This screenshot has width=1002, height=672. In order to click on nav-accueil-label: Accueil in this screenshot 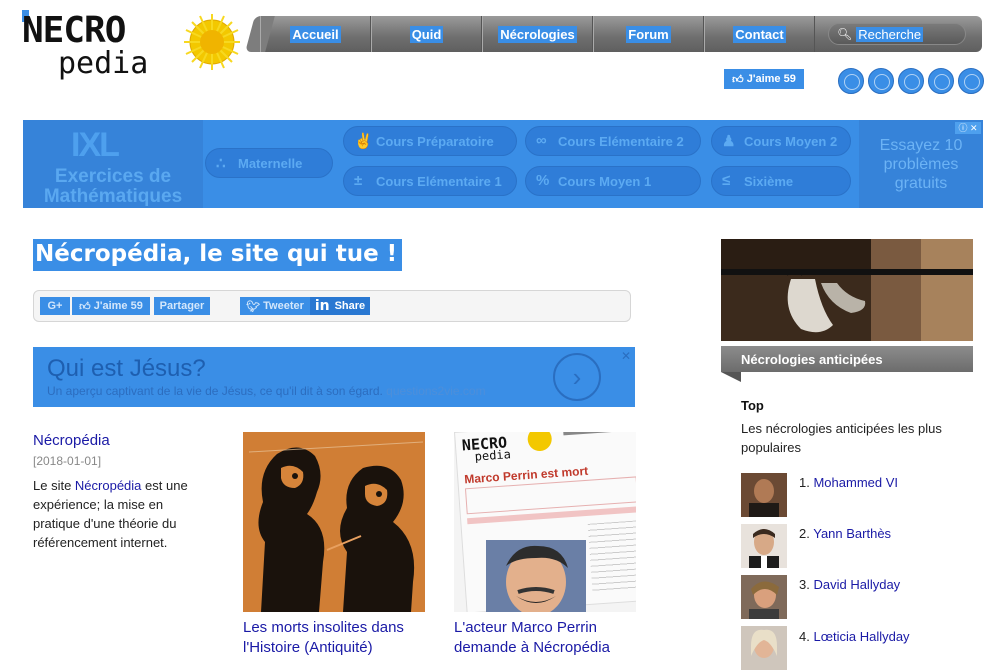, I will do `click(315, 34)`.